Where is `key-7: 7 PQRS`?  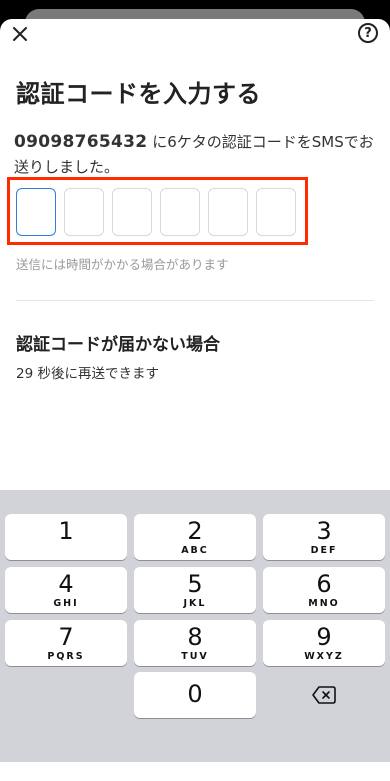 key-7: 7 PQRS is located at coordinates (66, 643).